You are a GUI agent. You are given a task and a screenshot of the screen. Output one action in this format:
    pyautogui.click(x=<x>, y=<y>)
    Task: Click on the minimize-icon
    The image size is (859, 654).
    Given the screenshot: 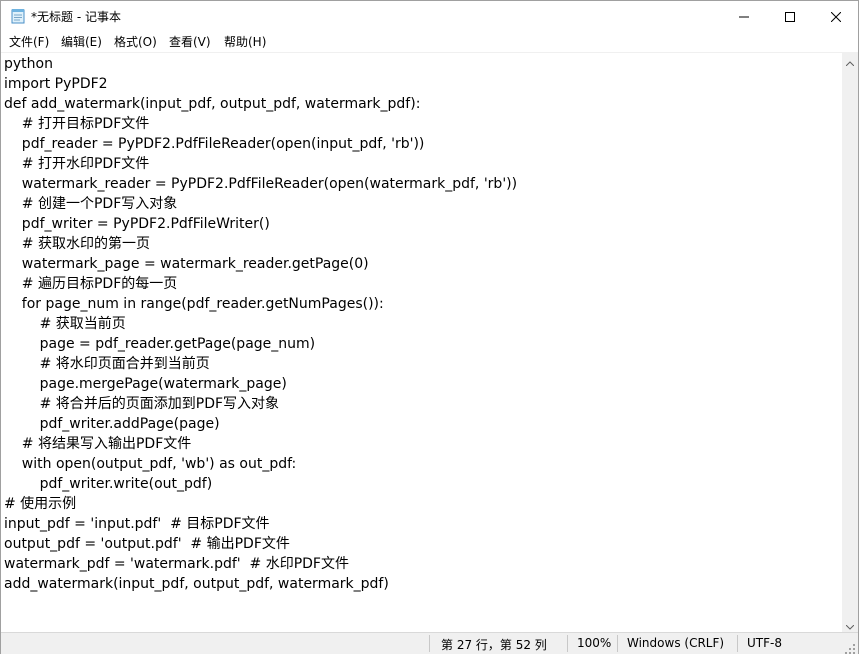 What is the action you would take?
    pyautogui.click(x=744, y=16)
    